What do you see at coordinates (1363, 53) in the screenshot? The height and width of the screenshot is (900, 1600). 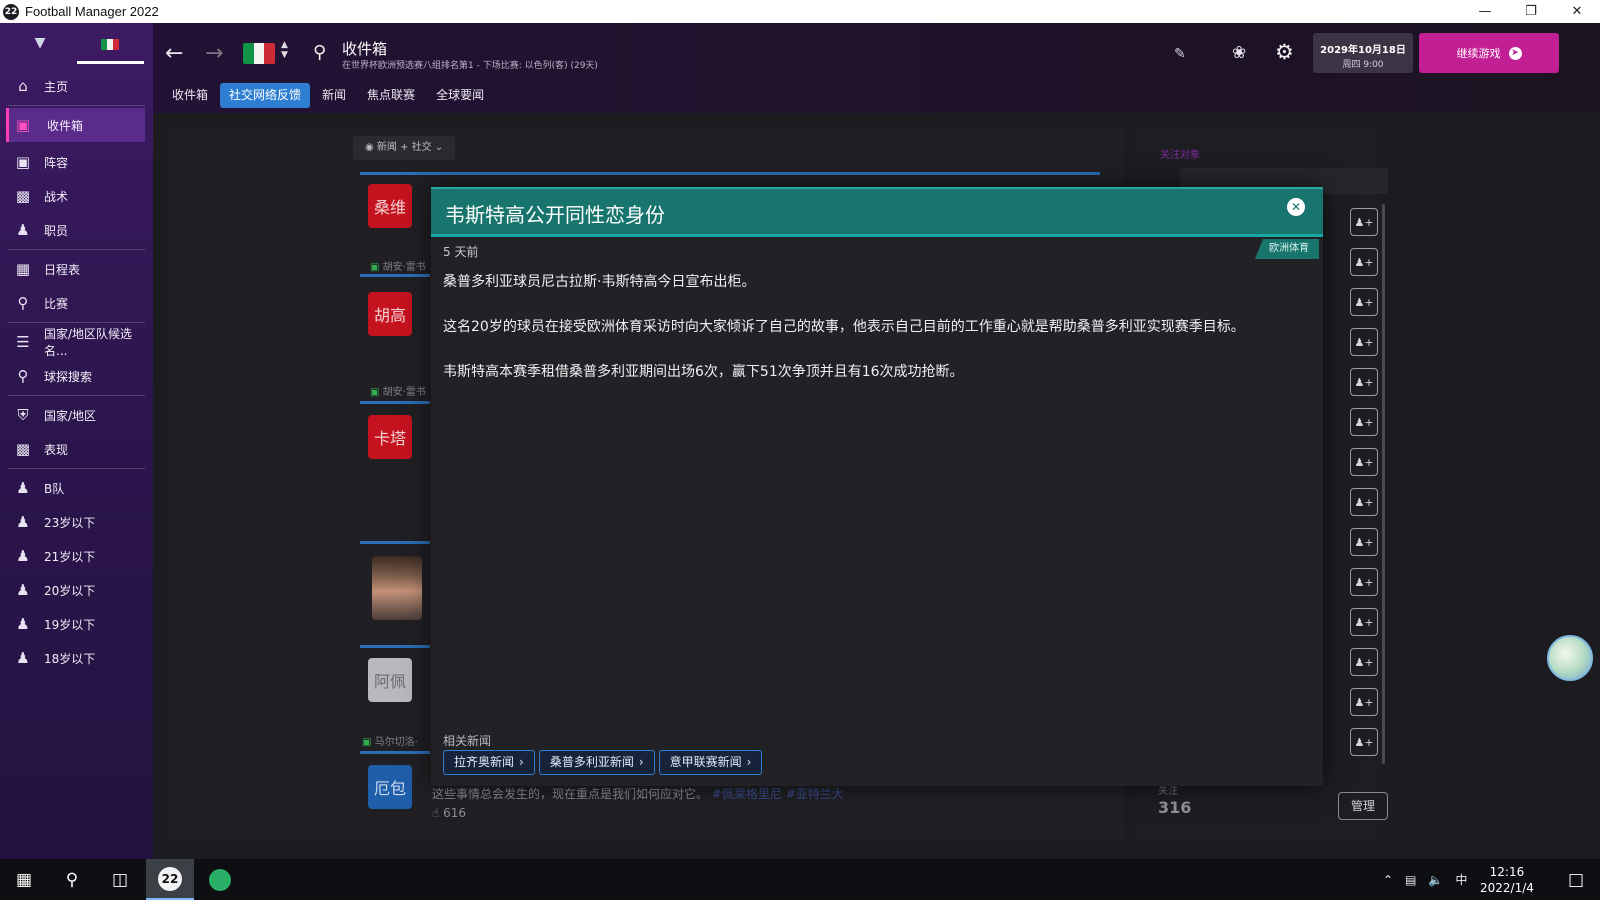 I see `game-date: 2029年10月18日 周四 9:00` at bounding box center [1363, 53].